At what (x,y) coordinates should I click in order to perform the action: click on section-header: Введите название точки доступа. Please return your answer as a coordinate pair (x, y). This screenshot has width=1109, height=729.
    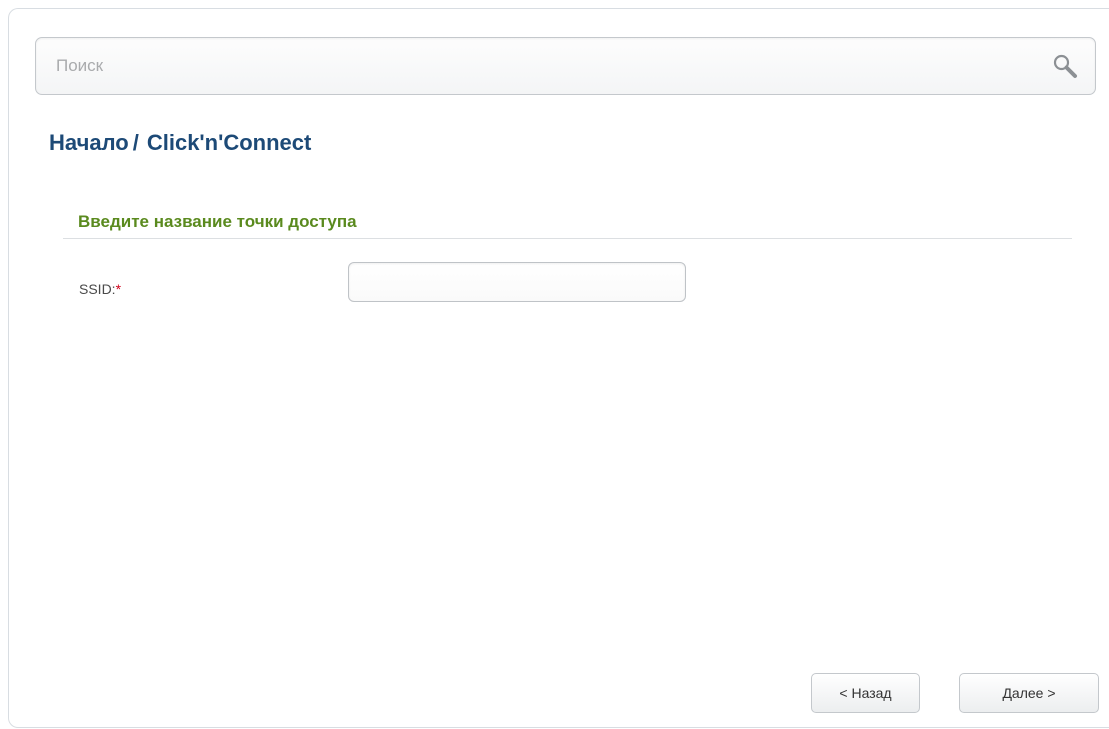
    Looking at the image, I should click on (567, 224).